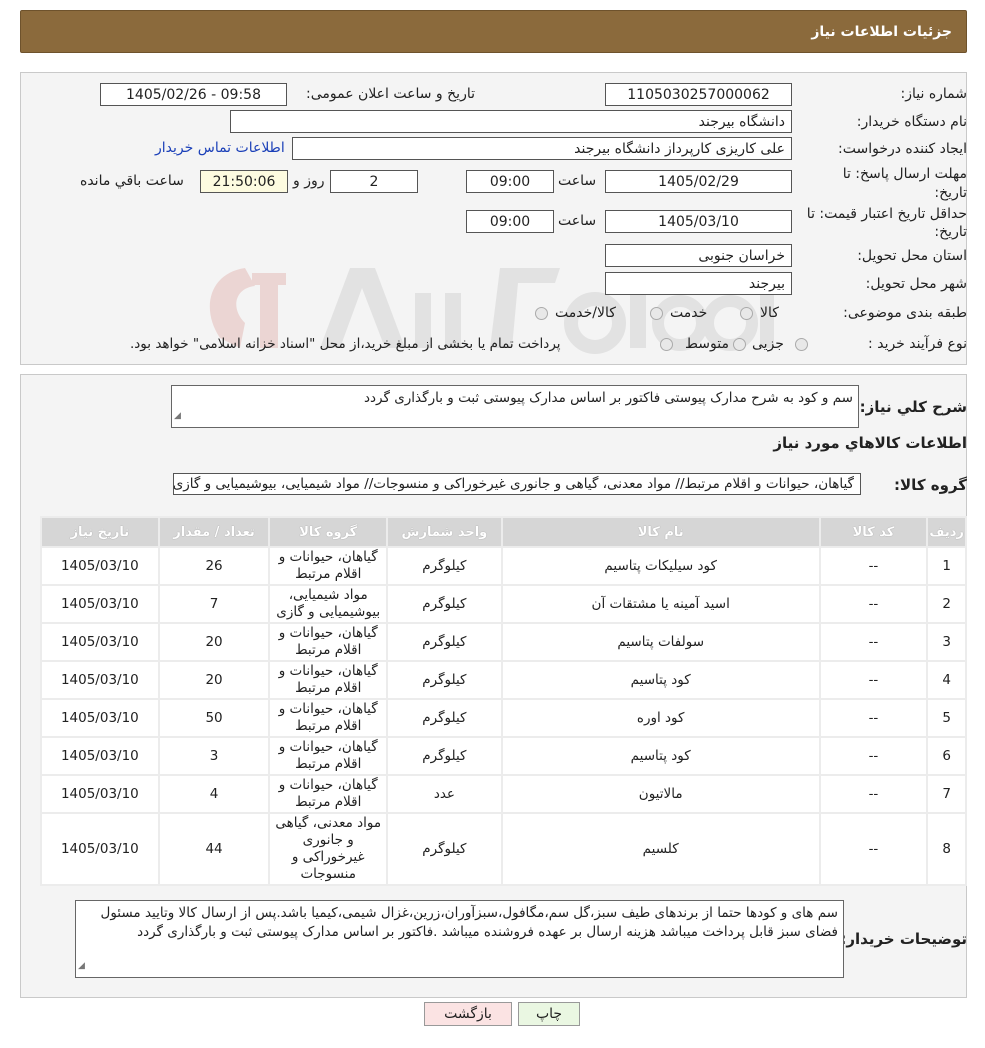 The height and width of the screenshot is (1048, 985). I want to click on cell-name: مالاتیون, so click(660, 794).